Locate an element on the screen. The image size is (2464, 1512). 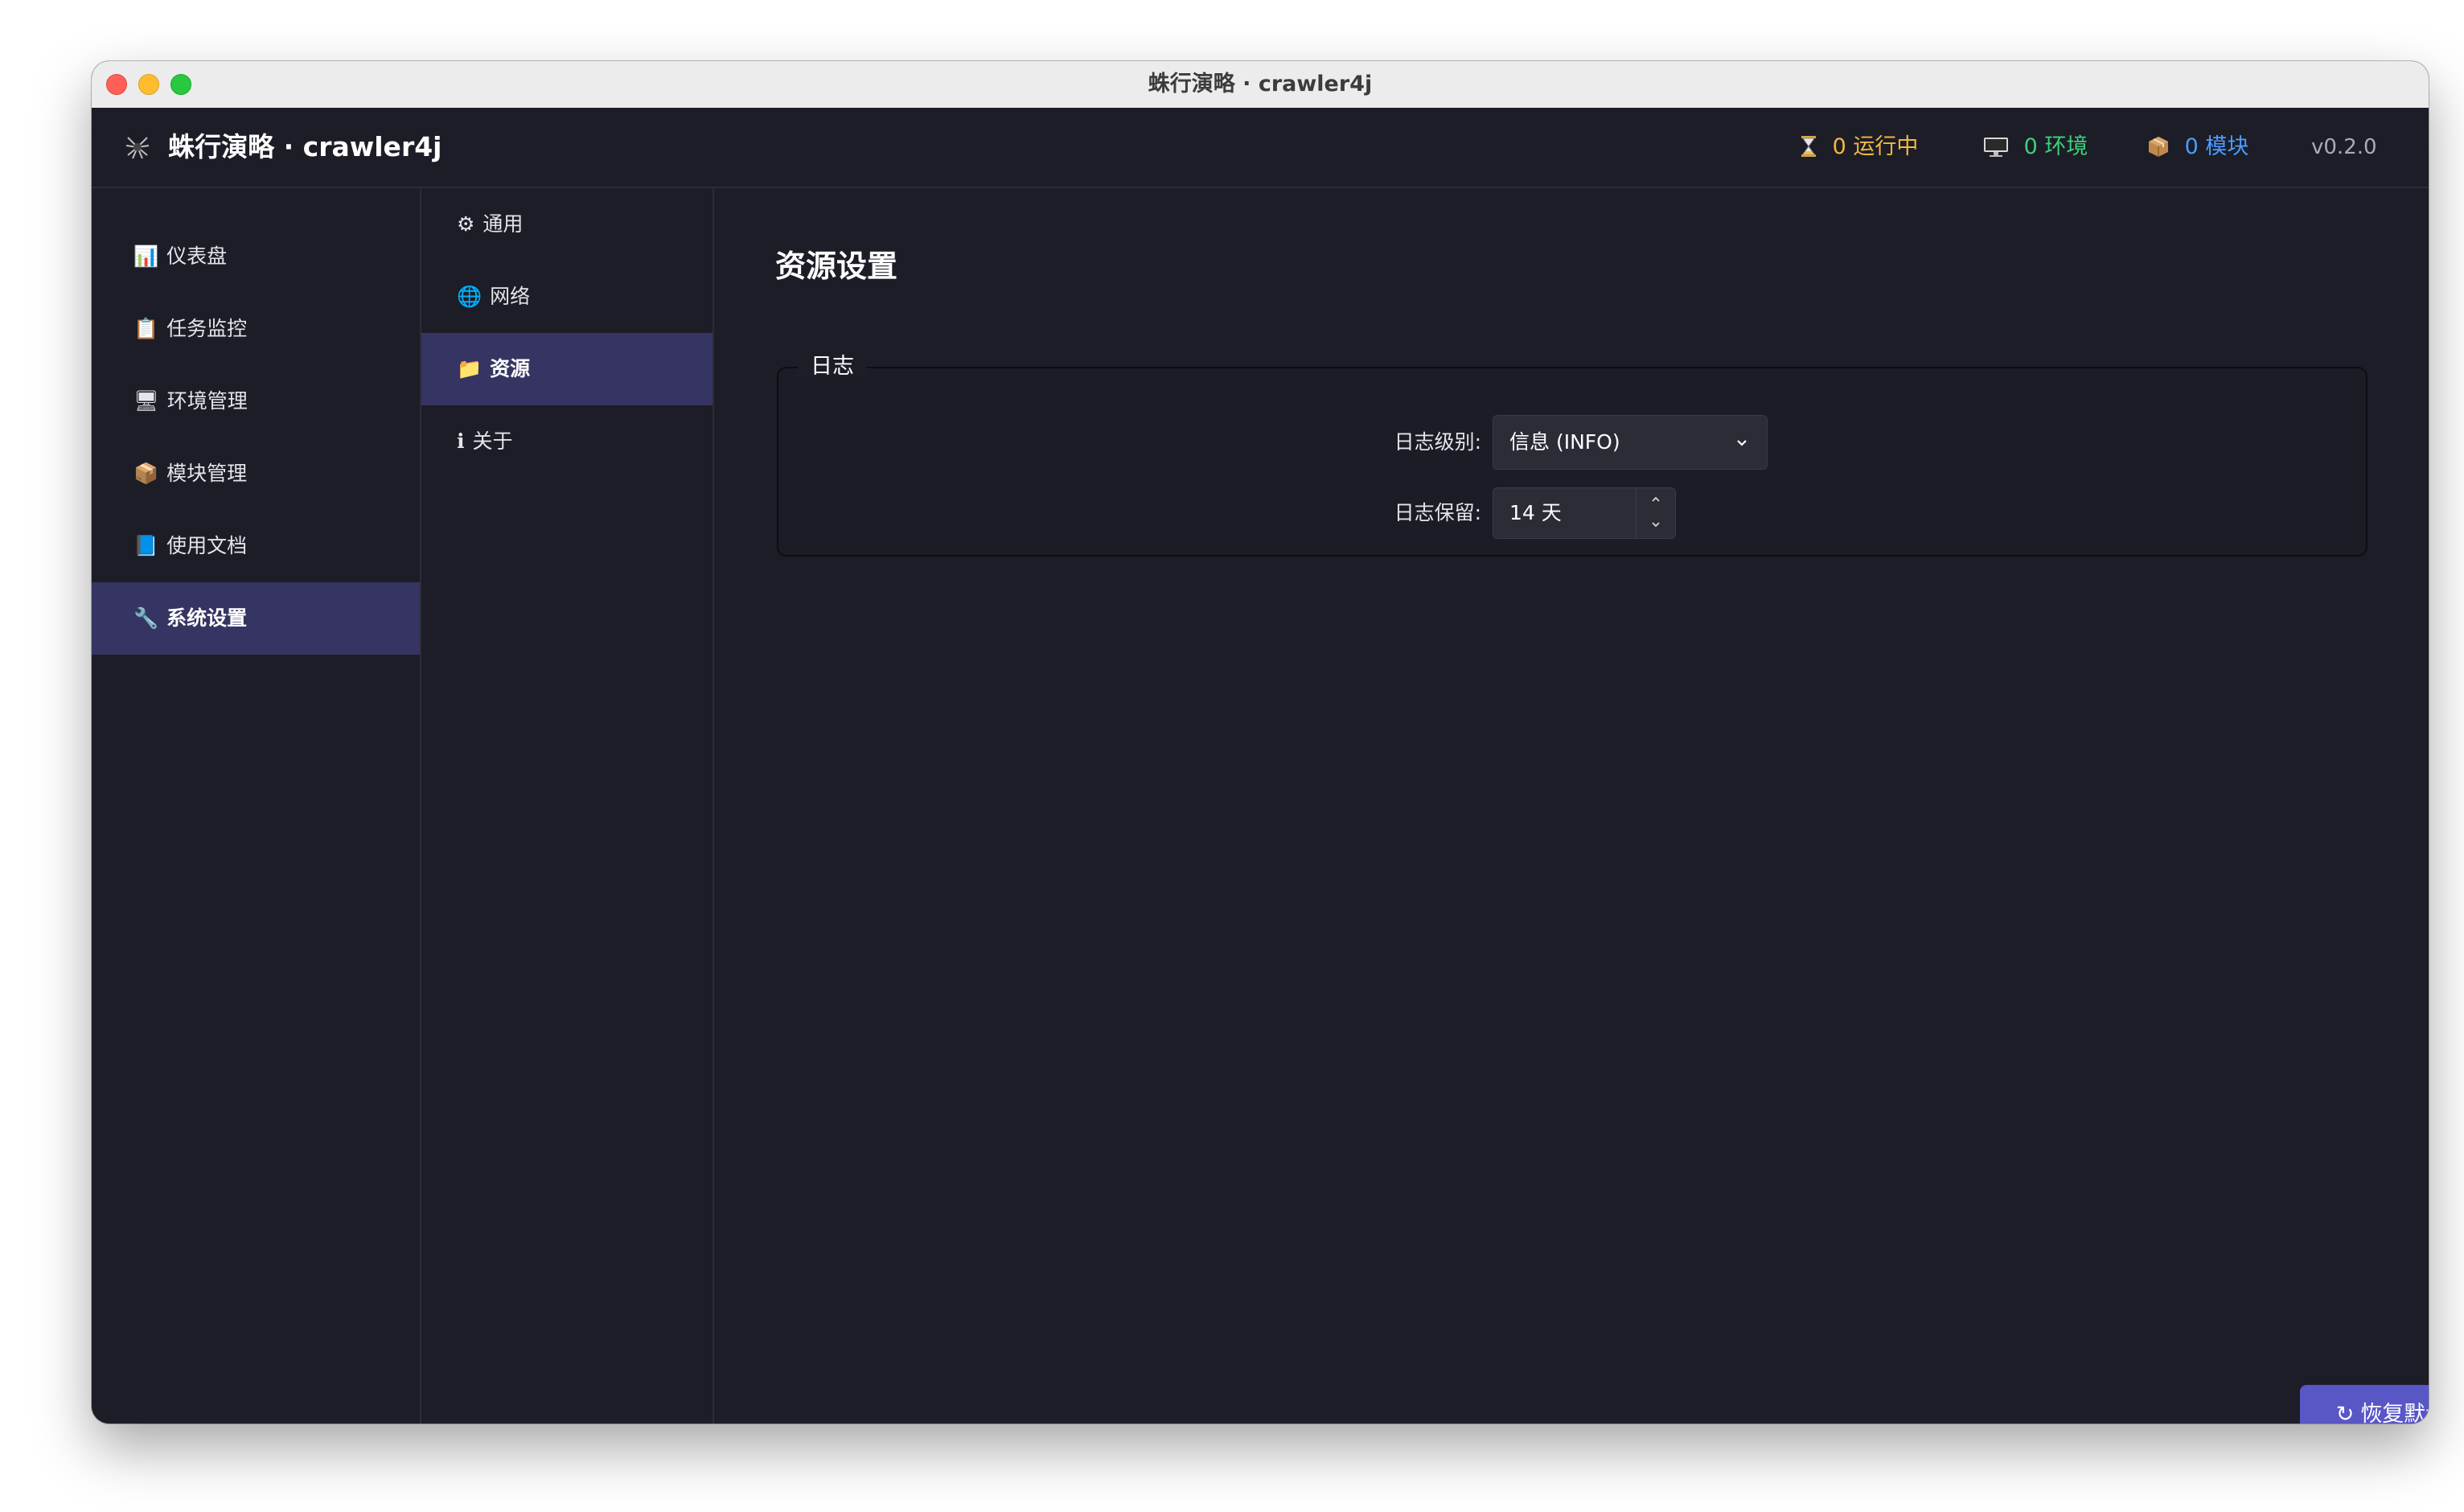
sidebar-item-label: 模块管理 is located at coordinates (207, 474).